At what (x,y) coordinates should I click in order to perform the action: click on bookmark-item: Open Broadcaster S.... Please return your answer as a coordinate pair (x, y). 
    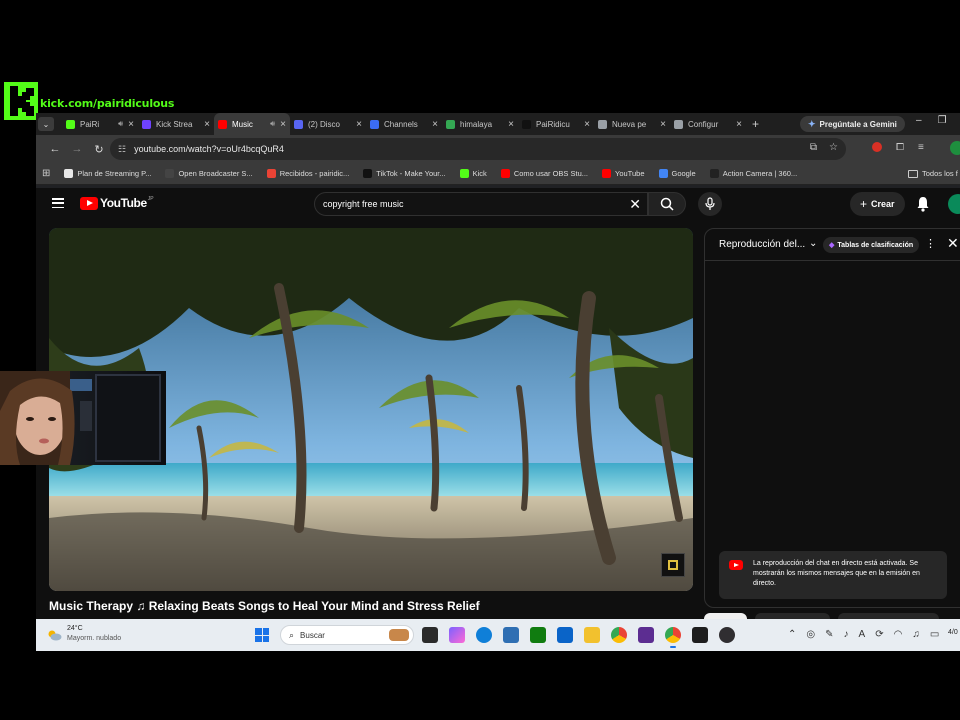
    Looking at the image, I should click on (209, 173).